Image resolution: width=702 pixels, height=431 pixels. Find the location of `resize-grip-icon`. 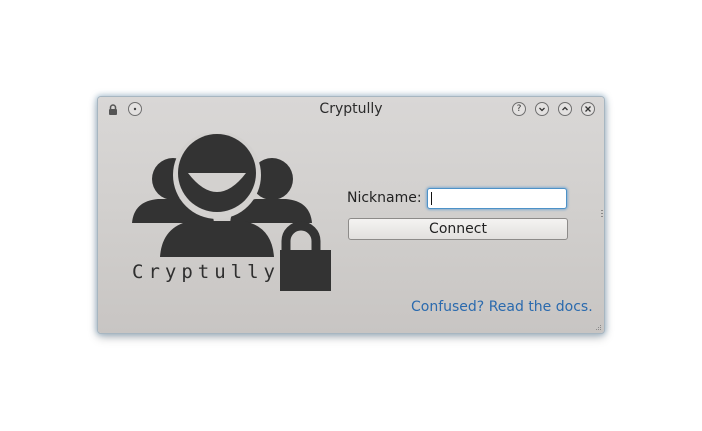

resize-grip-icon is located at coordinates (599, 328).